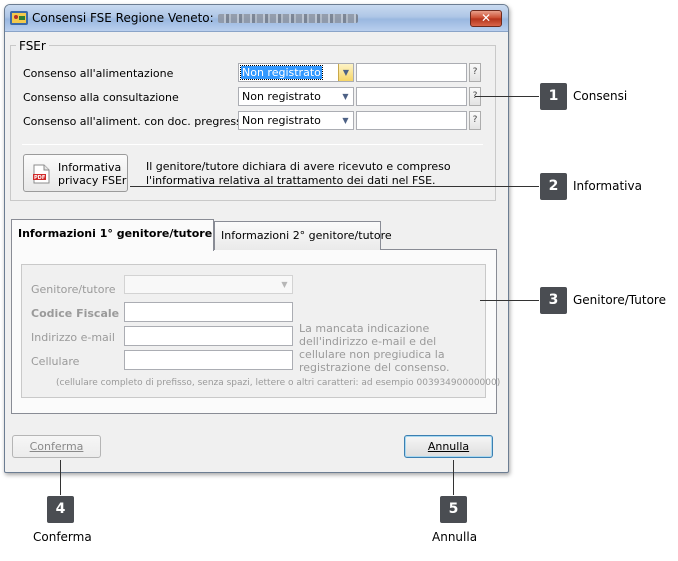 This screenshot has width=678, height=561. What do you see at coordinates (55, 361) in the screenshot?
I see `mobile-label: Cellulare` at bounding box center [55, 361].